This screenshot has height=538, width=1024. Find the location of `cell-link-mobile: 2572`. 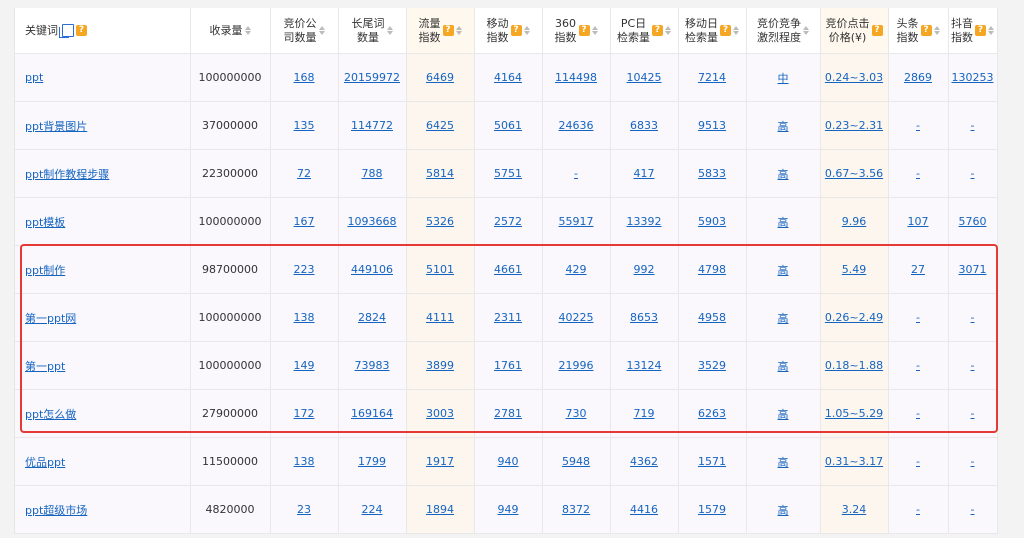

cell-link-mobile: 2572 is located at coordinates (508, 221).